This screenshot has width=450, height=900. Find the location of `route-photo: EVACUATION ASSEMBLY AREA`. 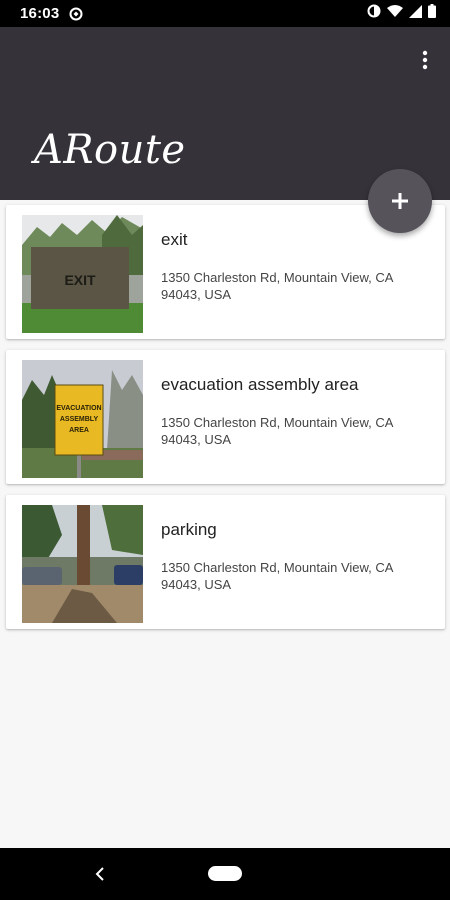

route-photo: EVACUATION ASSEMBLY AREA is located at coordinates (82, 419).